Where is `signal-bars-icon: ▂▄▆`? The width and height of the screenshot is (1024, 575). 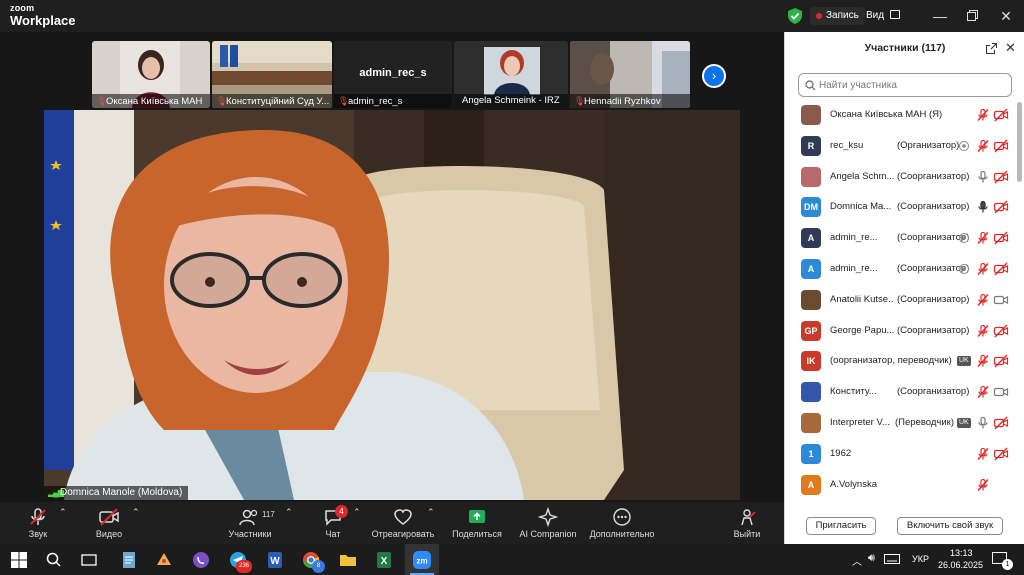 signal-bars-icon: ▂▄▆ is located at coordinates (56, 492).